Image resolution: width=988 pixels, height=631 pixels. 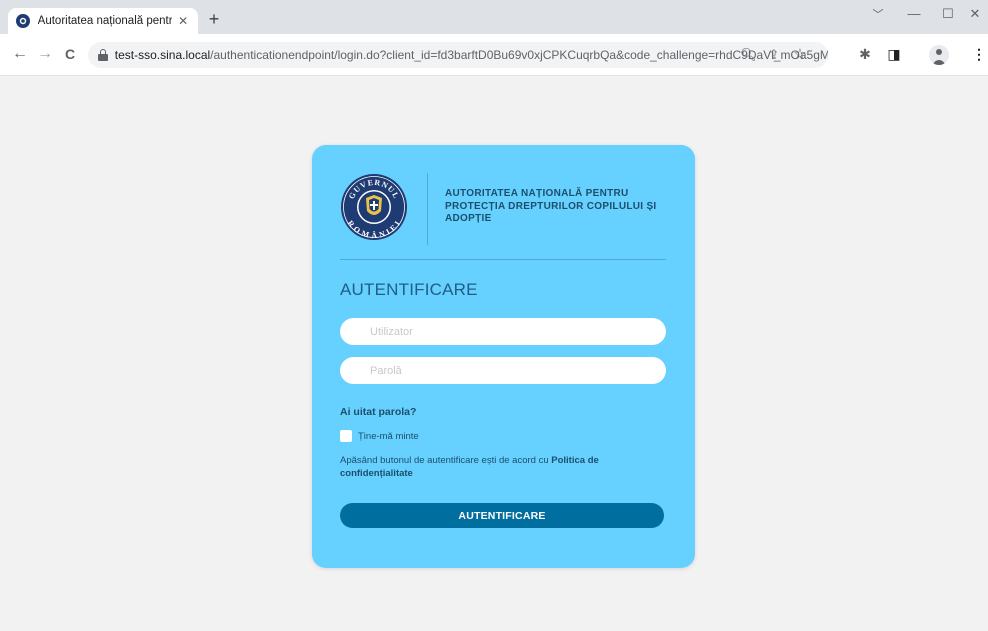 I want to click on remember-me-checkbox, so click(x=346, y=436).